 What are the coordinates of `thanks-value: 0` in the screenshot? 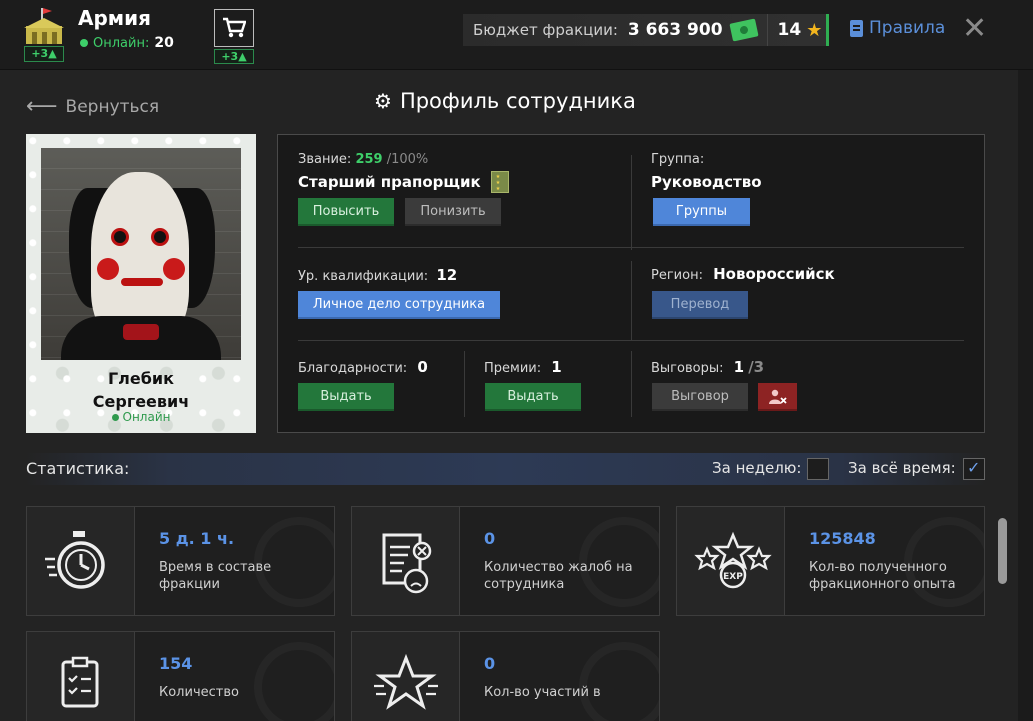 It's located at (422, 367).